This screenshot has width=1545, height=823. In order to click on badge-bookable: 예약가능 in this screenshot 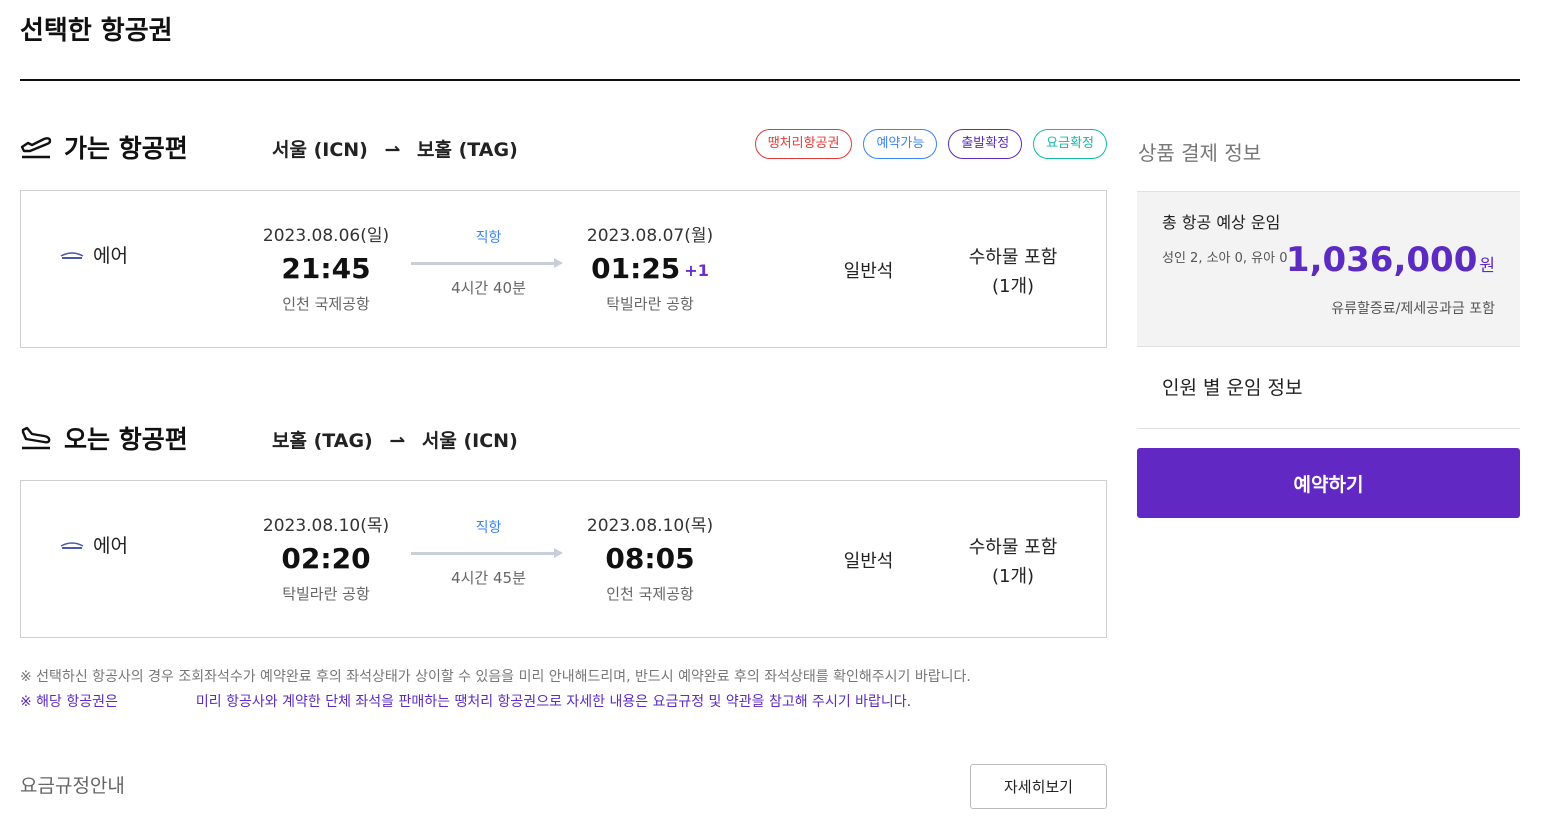, I will do `click(900, 144)`.